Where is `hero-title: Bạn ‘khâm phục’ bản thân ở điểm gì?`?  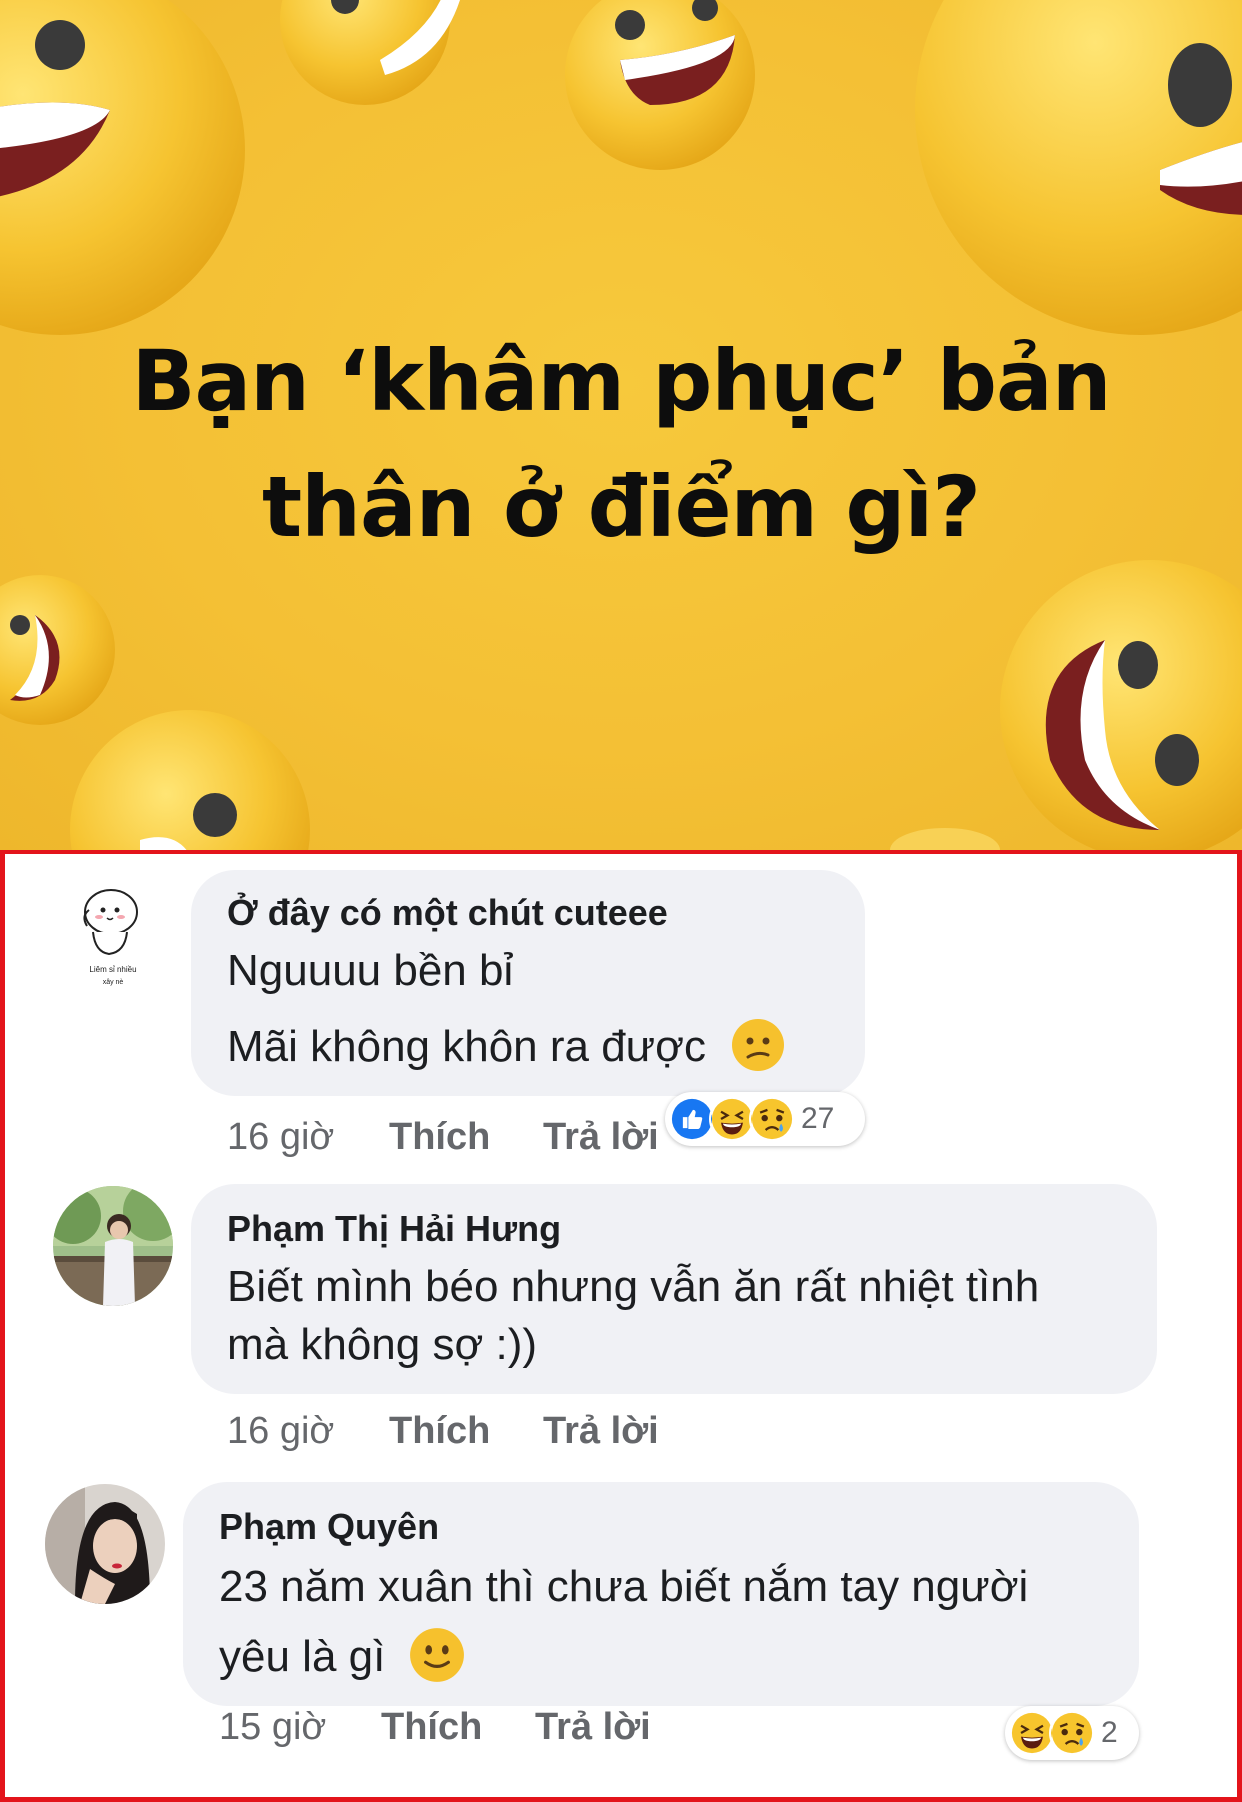 hero-title: Bạn ‘khâm phục’ bản thân ở điểm gì? is located at coordinates (621, 444).